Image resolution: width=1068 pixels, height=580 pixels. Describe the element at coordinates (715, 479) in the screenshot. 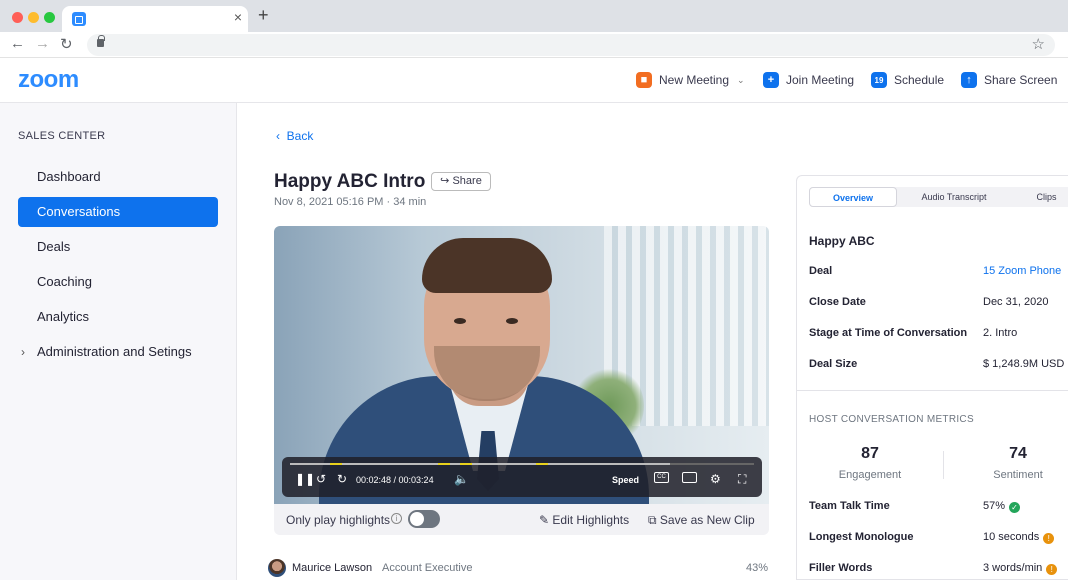

I see `settings-gear-icon: ⚙` at that location.